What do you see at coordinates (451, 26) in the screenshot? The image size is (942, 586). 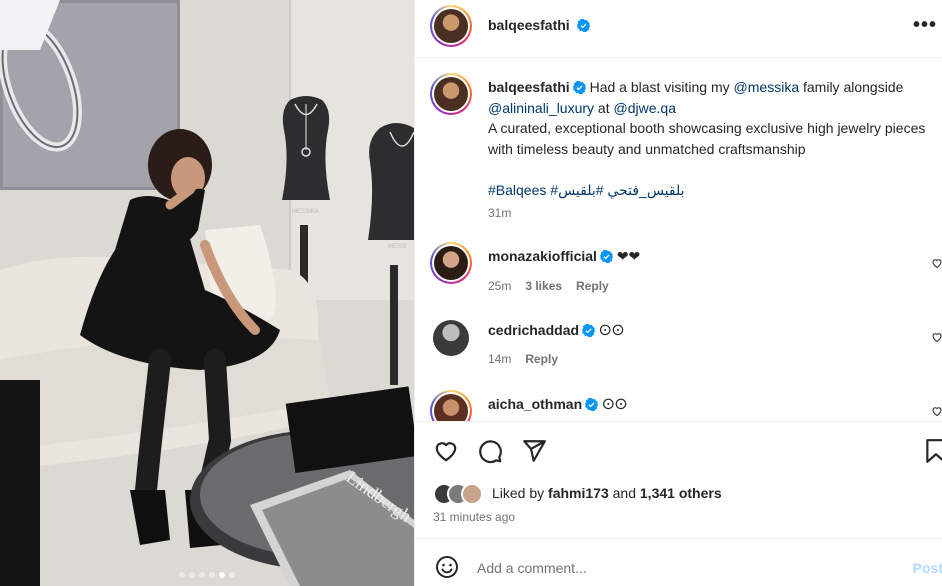 I see `author-avatar` at bounding box center [451, 26].